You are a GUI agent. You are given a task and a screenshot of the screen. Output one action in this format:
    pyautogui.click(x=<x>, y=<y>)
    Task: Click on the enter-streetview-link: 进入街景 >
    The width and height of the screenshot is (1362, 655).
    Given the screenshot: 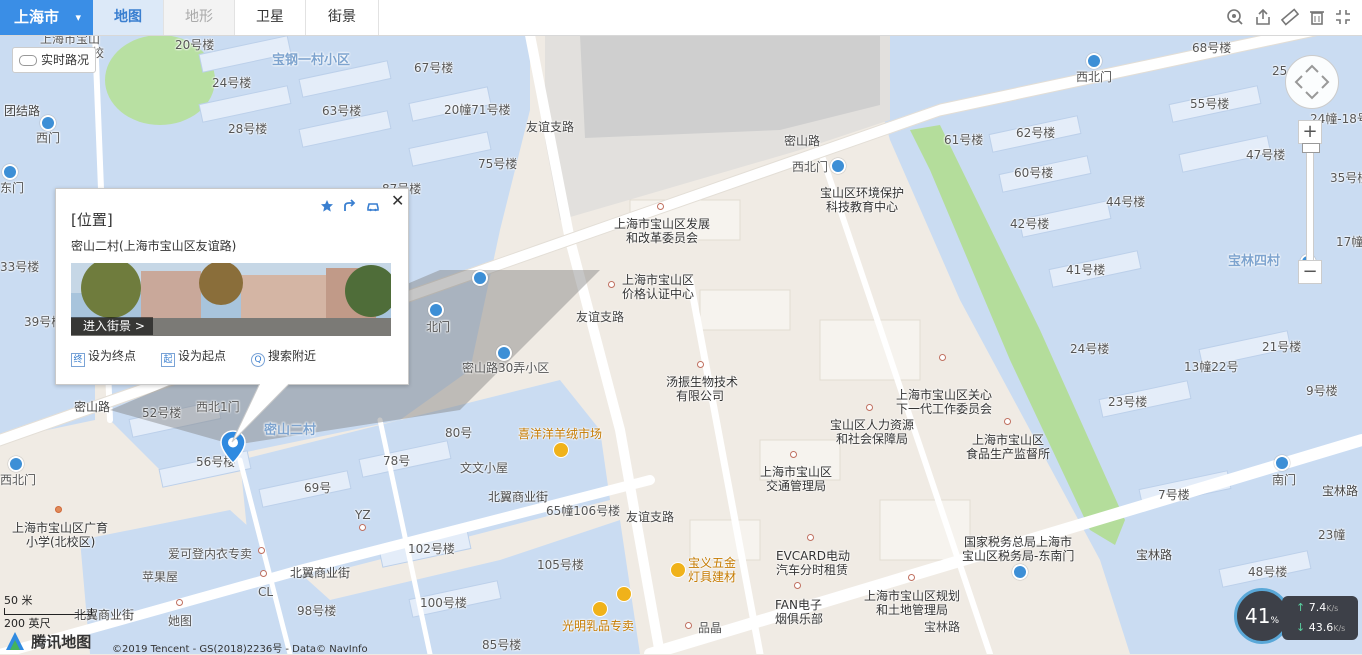 What is the action you would take?
    pyautogui.click(x=112, y=326)
    